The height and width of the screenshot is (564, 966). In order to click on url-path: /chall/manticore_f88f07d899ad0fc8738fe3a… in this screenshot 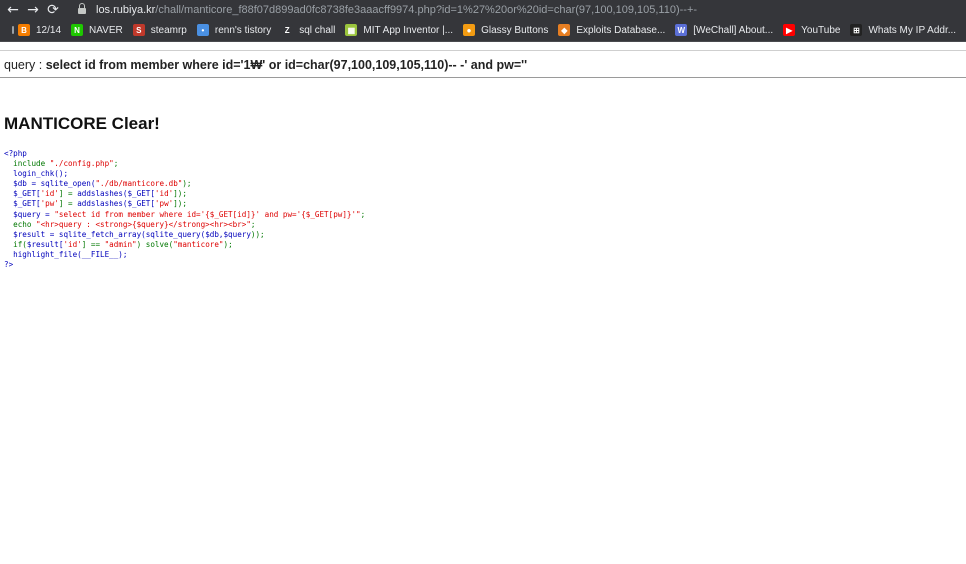, I will do `click(426, 9)`.